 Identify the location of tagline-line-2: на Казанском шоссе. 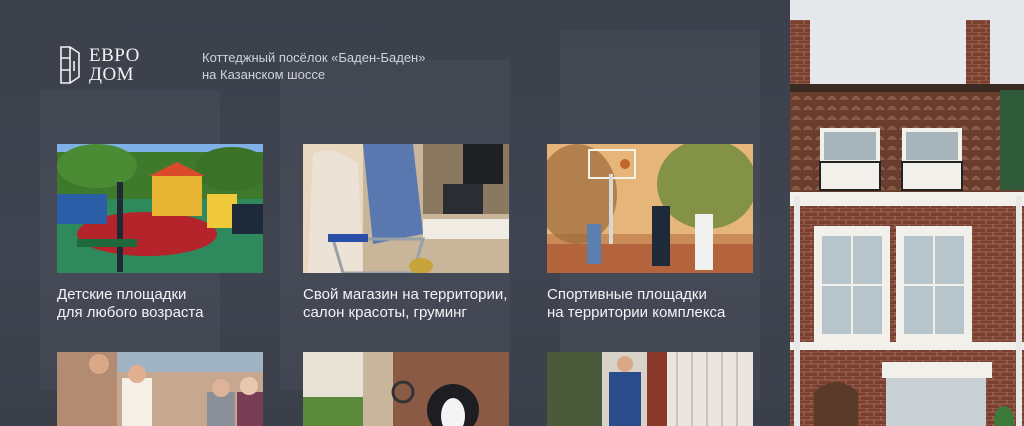
(264, 74).